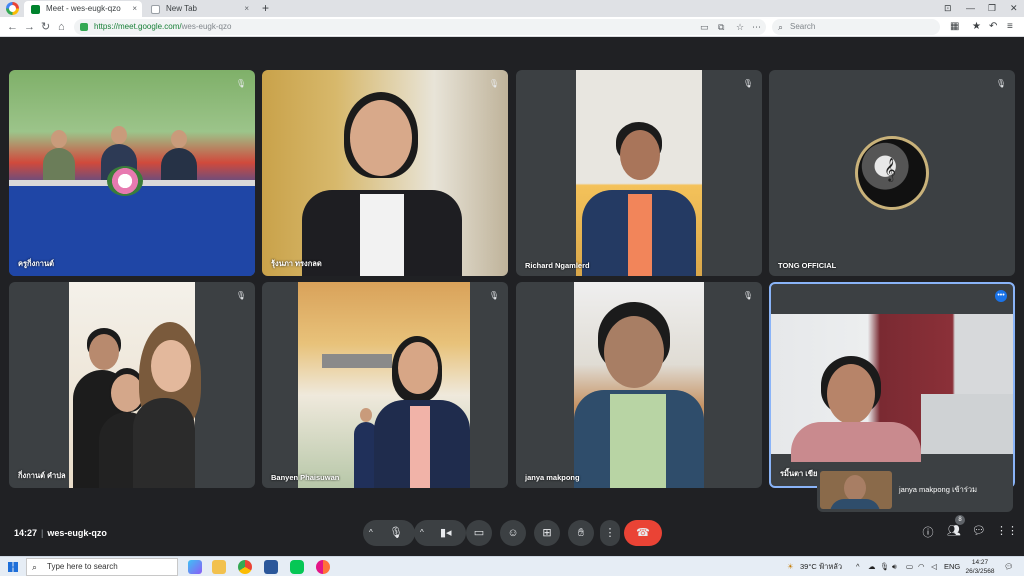 The image size is (1024, 576). Describe the element at coordinates (1007, 530) in the screenshot. I see `activities-icon: ⋮⋮` at that location.